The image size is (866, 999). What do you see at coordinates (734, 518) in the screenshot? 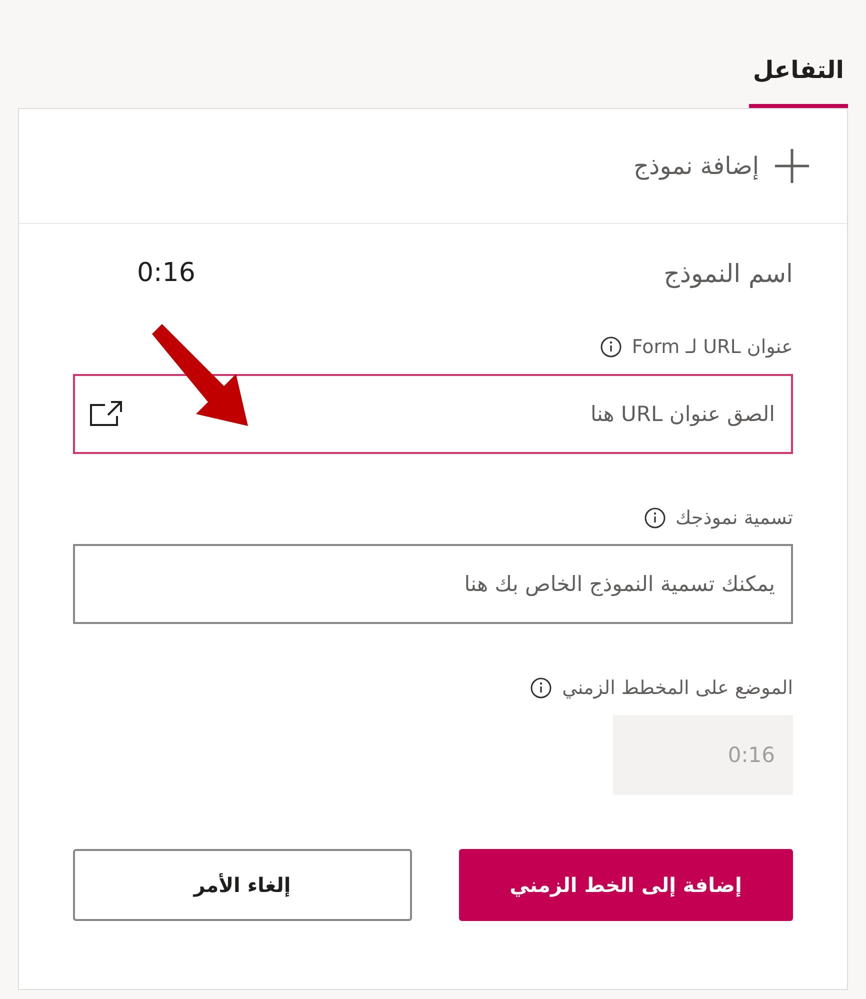
I see `field-label: تسمية نموذجك` at bounding box center [734, 518].